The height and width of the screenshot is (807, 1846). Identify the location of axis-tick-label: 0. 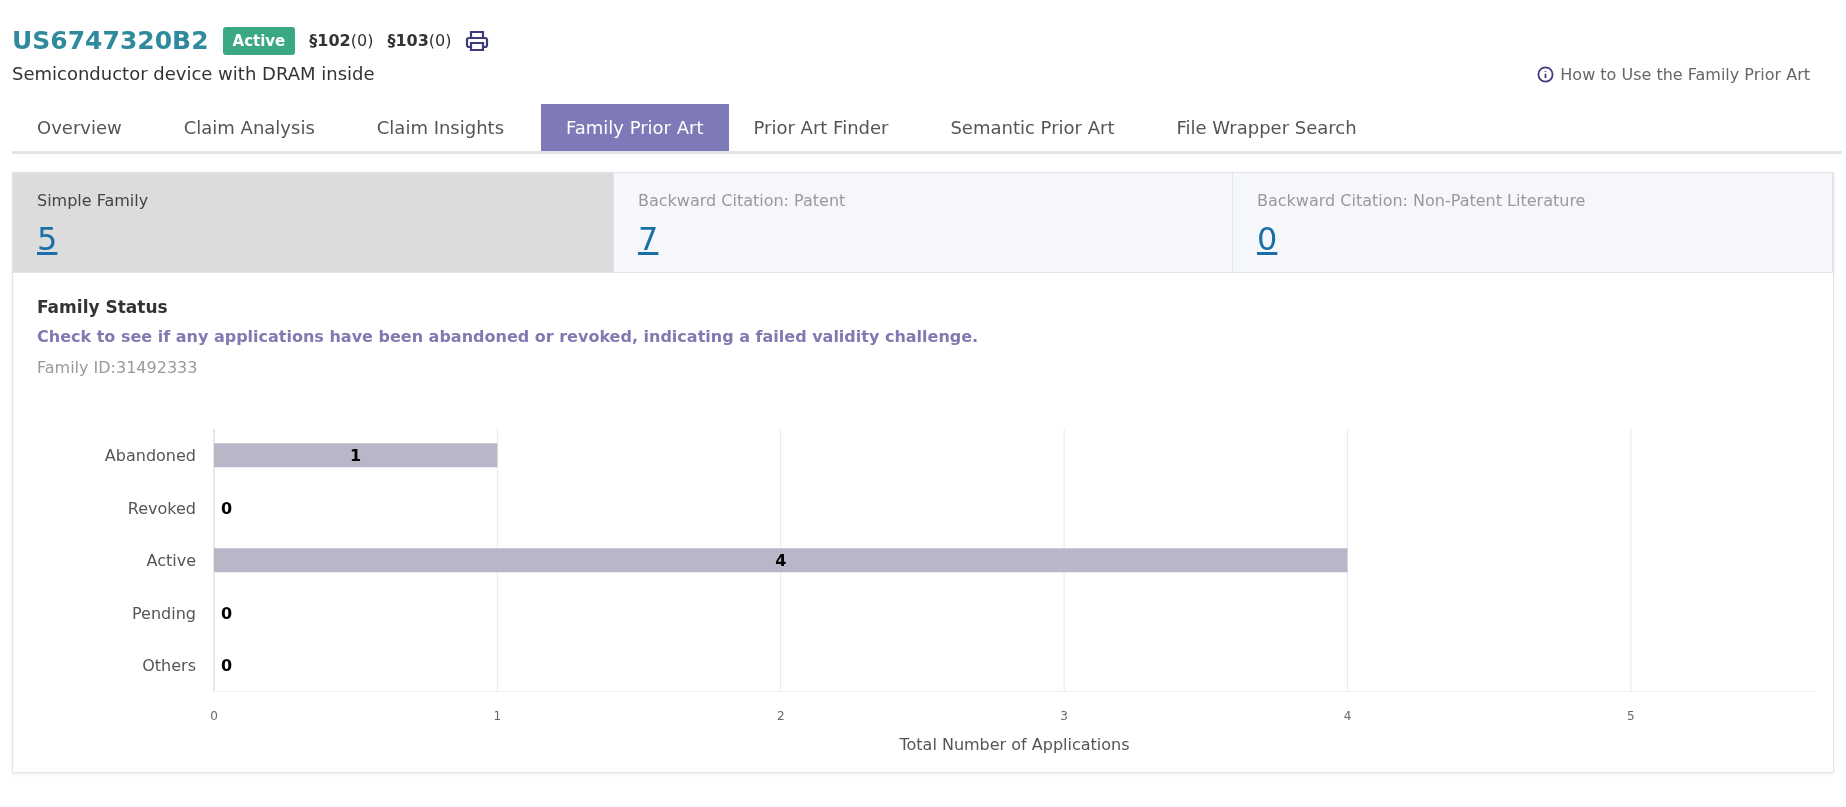
(214, 715).